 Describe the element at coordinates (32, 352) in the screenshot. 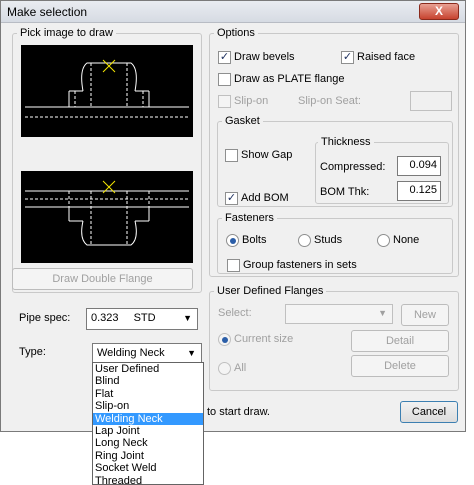

I see `type-label: Type:` at that location.